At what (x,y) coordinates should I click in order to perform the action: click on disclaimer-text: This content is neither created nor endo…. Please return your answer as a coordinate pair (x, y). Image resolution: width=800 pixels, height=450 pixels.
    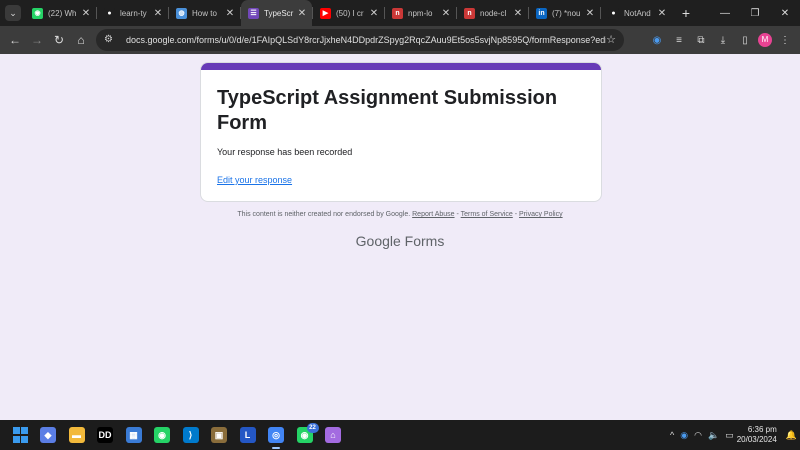
    Looking at the image, I should click on (324, 214).